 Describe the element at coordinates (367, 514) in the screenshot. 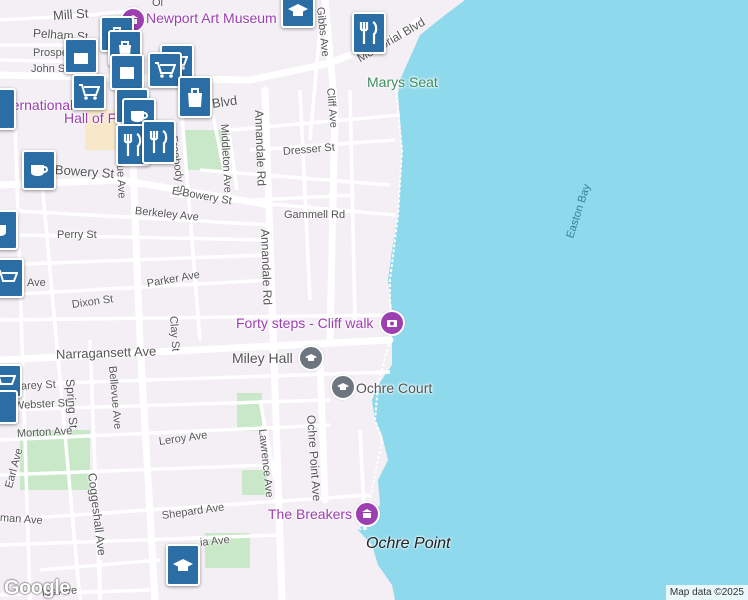

I see `museum-icon` at that location.